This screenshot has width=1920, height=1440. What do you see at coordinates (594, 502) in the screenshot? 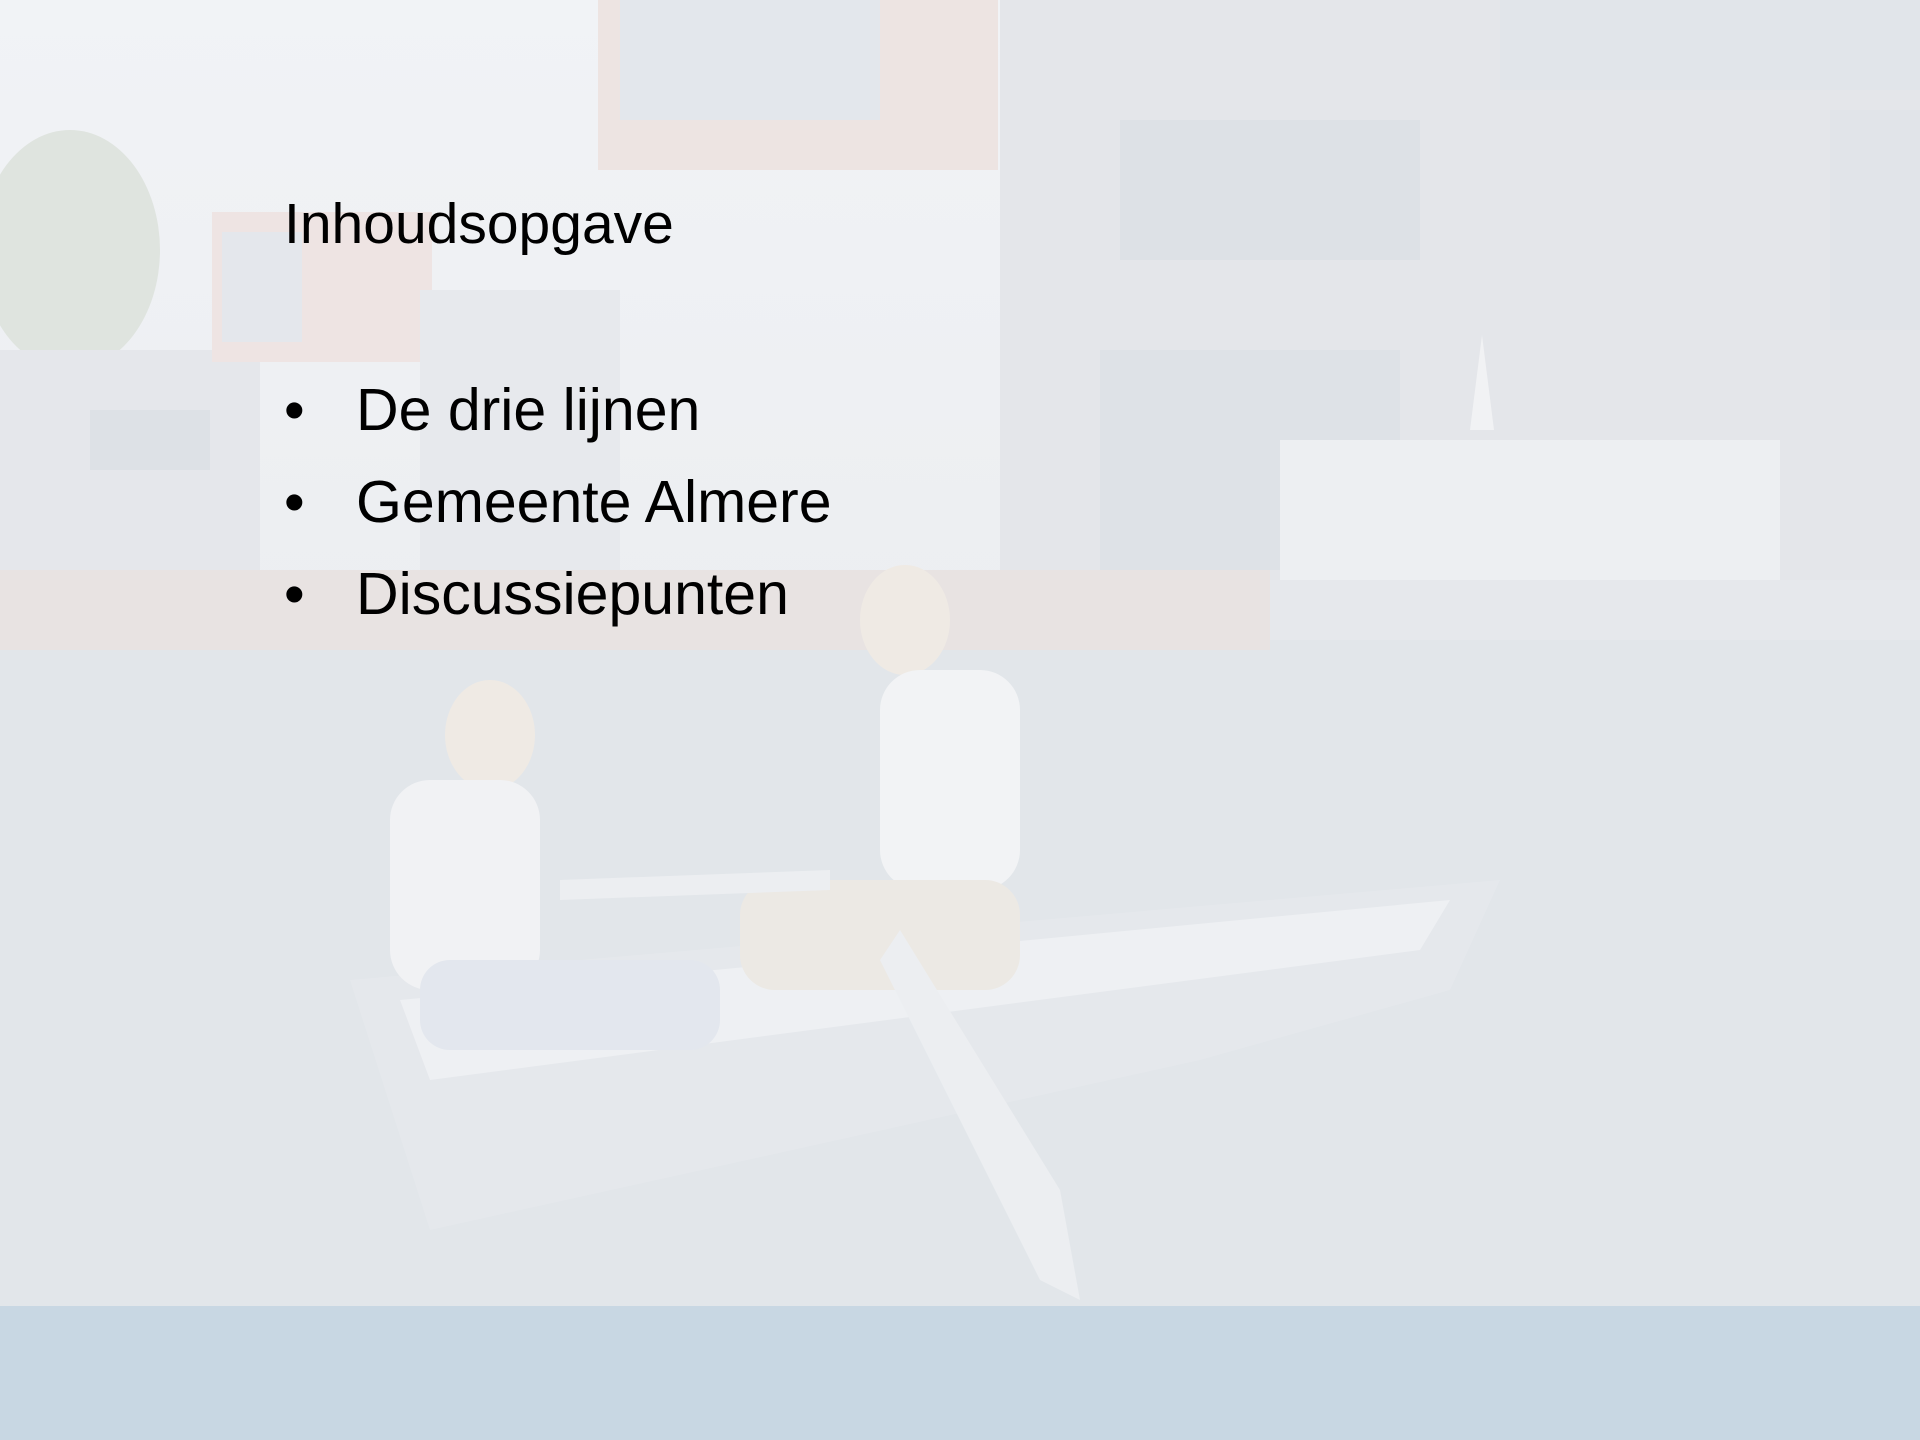
I see `list-item-label: Gemeente Almere` at bounding box center [594, 502].